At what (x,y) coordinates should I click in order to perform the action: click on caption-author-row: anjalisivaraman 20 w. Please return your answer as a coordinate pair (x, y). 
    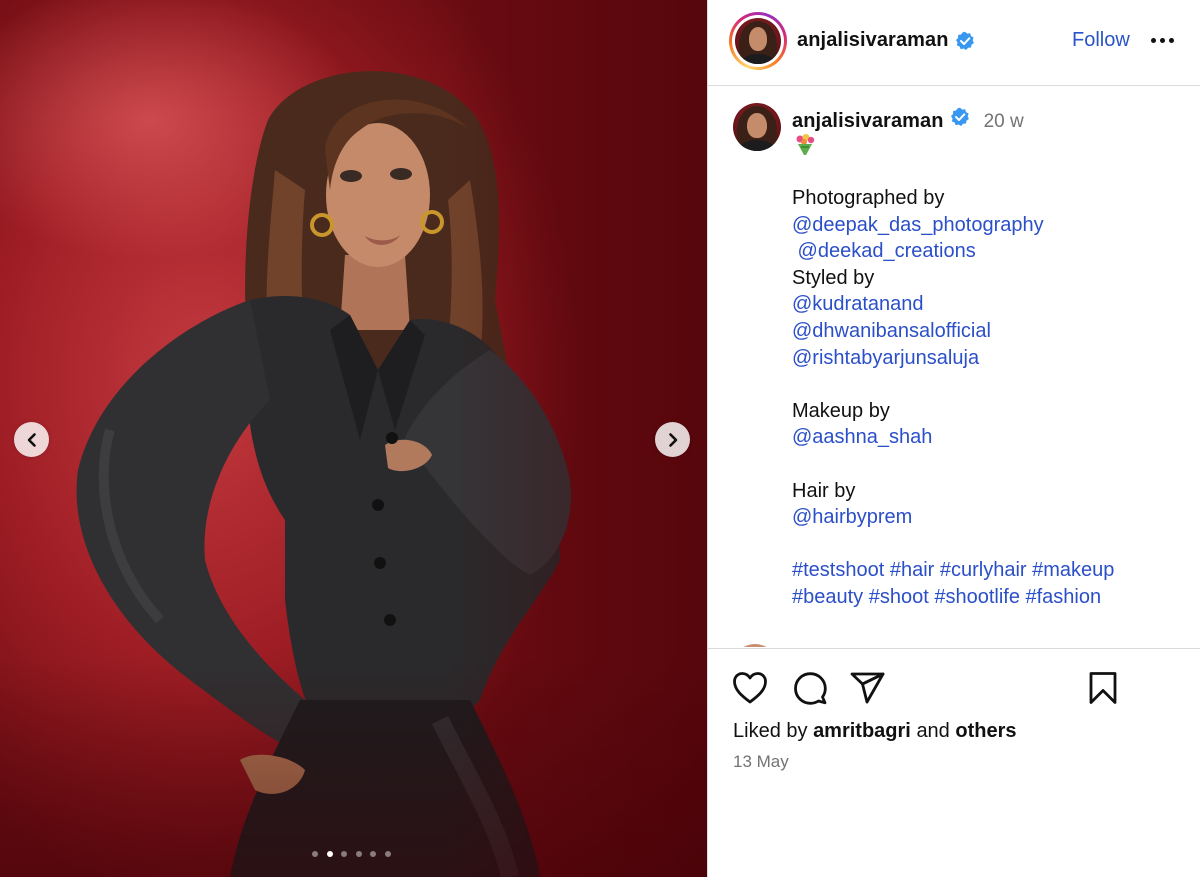
    Looking at the image, I should click on (908, 120).